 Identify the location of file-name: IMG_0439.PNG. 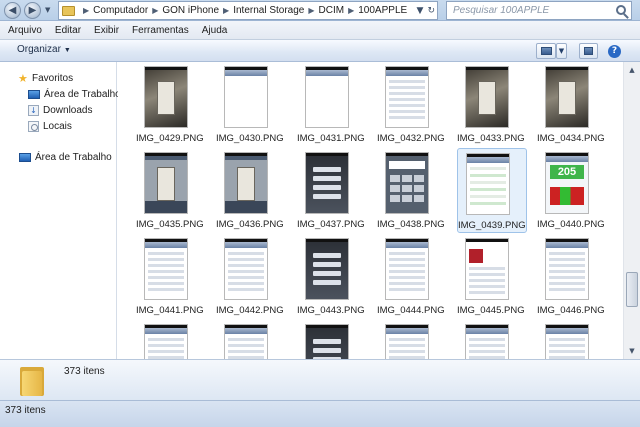
(492, 225).